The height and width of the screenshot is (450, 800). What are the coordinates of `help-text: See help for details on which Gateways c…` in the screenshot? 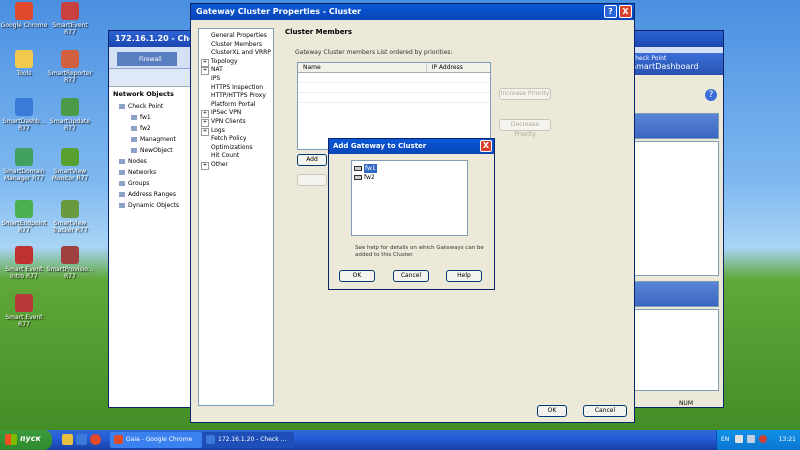 It's located at (419, 251).